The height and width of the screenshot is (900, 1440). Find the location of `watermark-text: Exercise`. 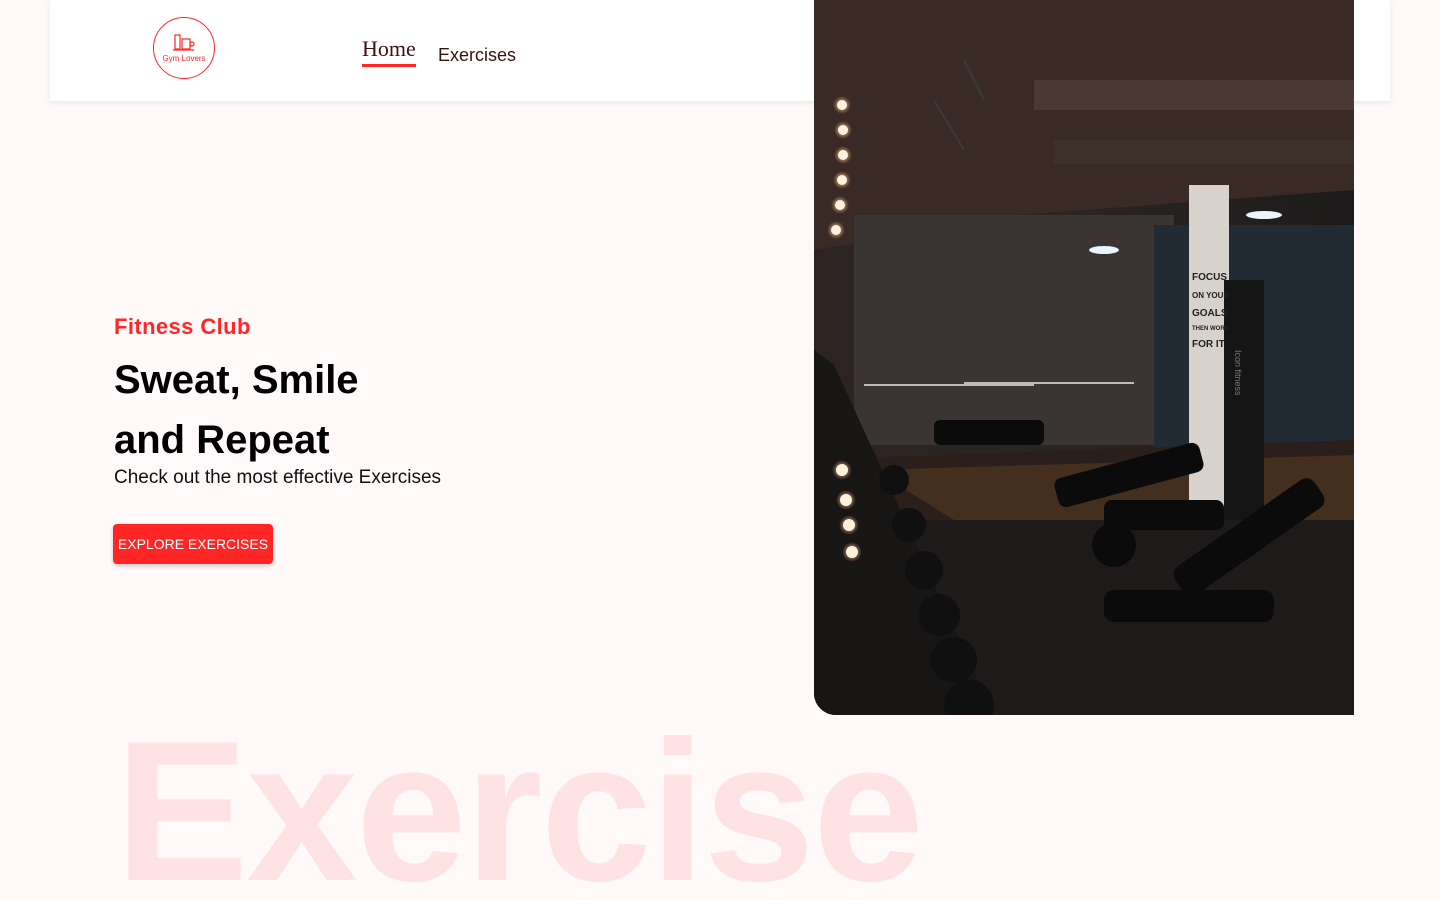

watermark-text: Exercise is located at coordinates (519, 800).